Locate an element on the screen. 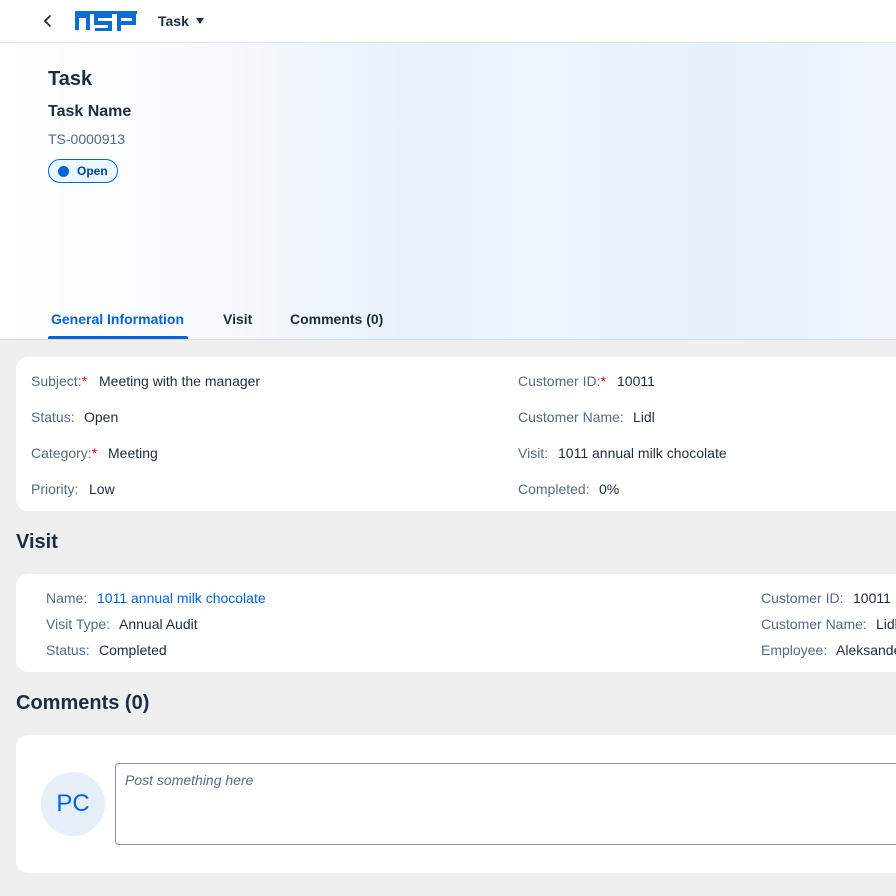 Image resolution: width=896 pixels, height=896 pixels. tab-comments: Comments (0) is located at coordinates (336, 319).